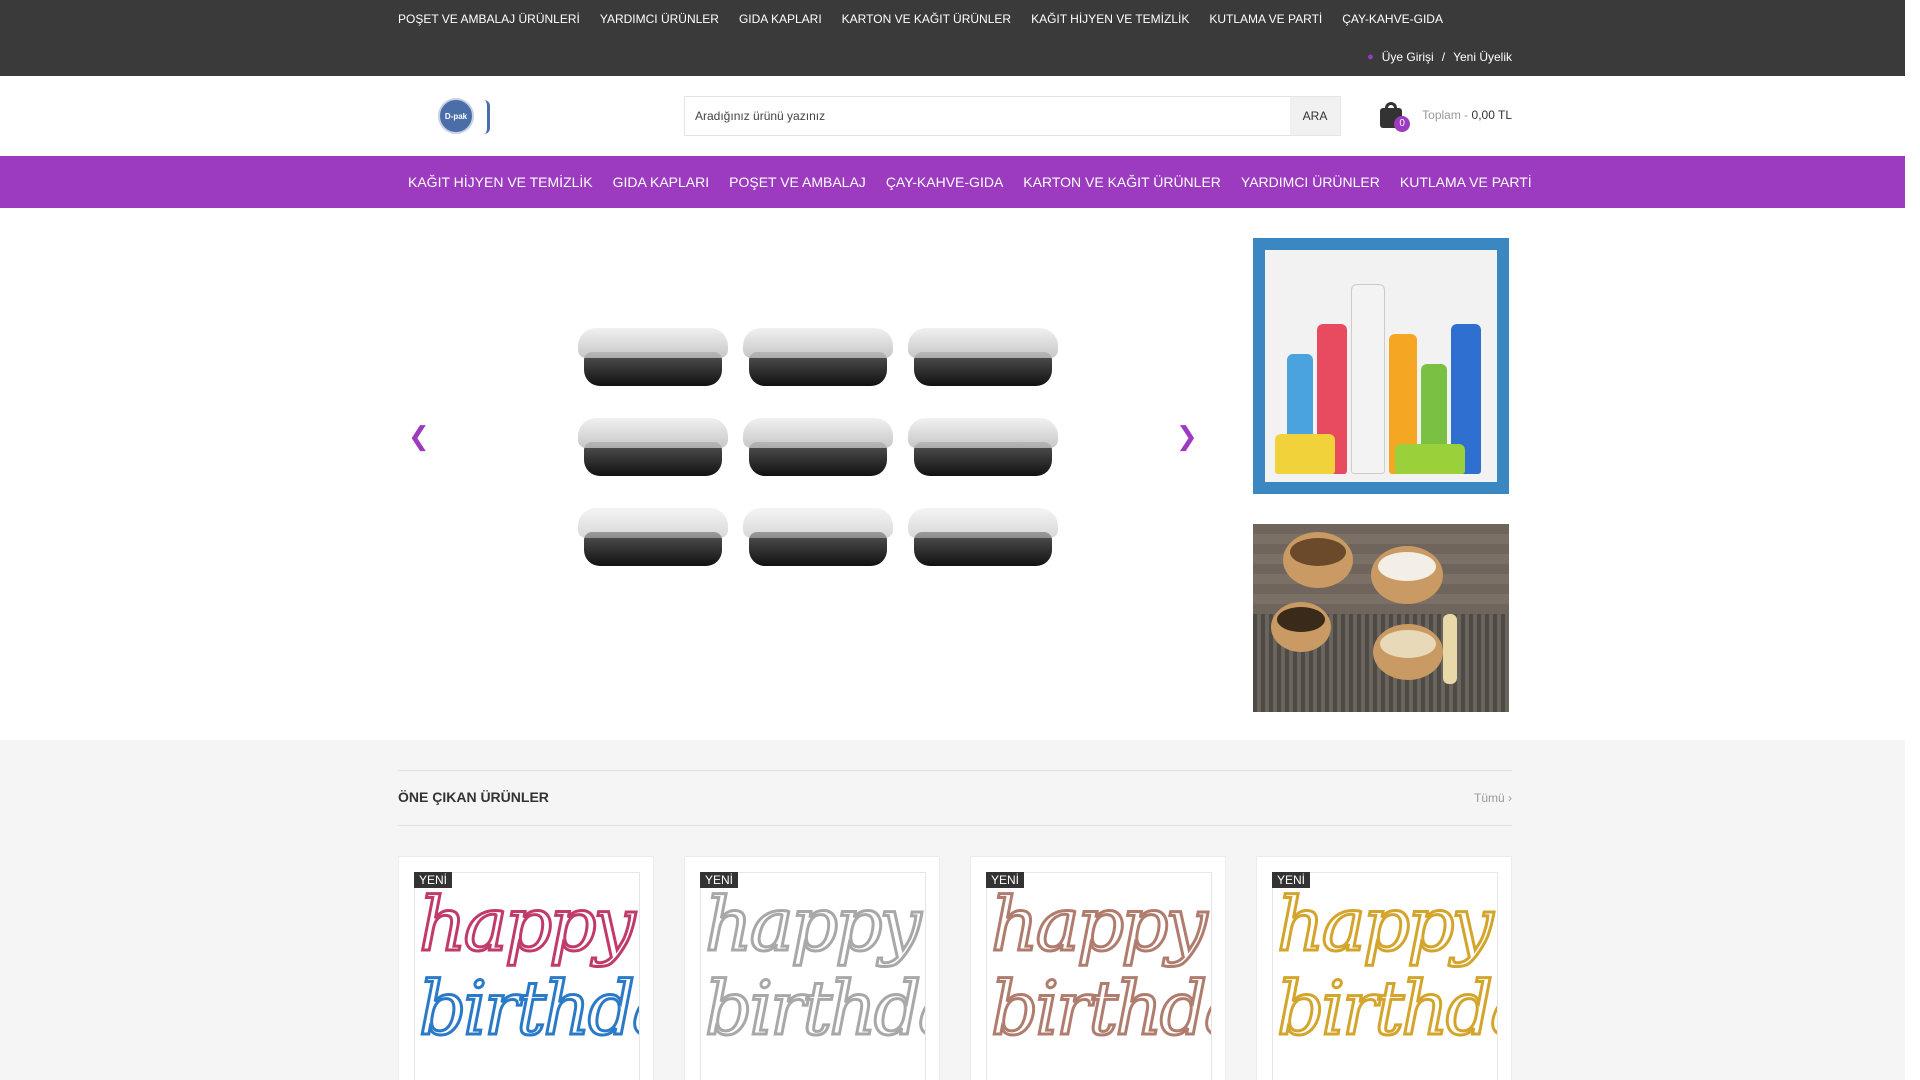 The image size is (1920, 1080). Describe the element at coordinates (661, 182) in the screenshot. I see `main-nav-gida: GIDA KAPLARI` at that location.